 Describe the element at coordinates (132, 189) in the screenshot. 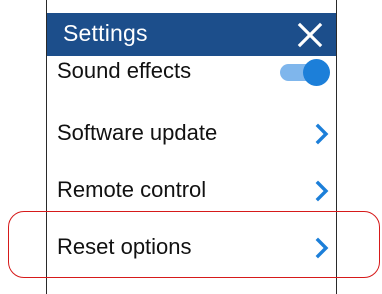

I see `settings-item-label: Remote control` at that location.